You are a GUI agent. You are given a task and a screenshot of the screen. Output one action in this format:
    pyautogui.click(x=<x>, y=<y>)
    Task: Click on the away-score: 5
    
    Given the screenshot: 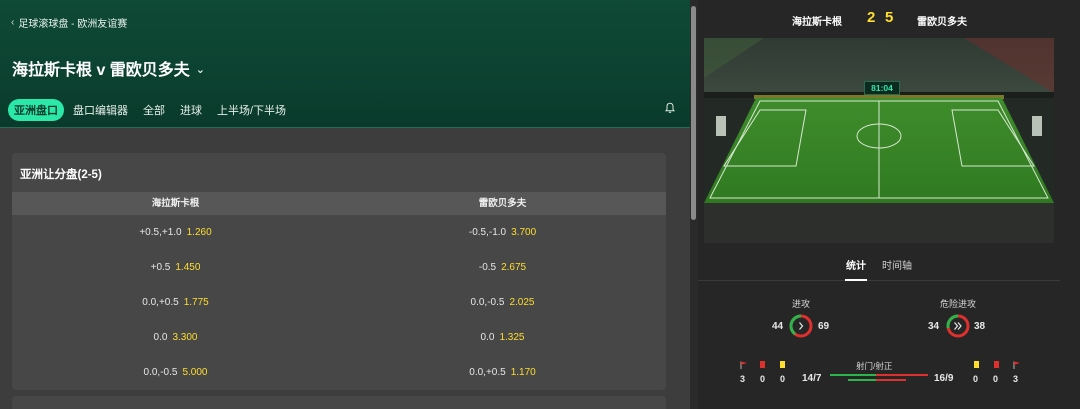 What is the action you would take?
    pyautogui.click(x=889, y=17)
    